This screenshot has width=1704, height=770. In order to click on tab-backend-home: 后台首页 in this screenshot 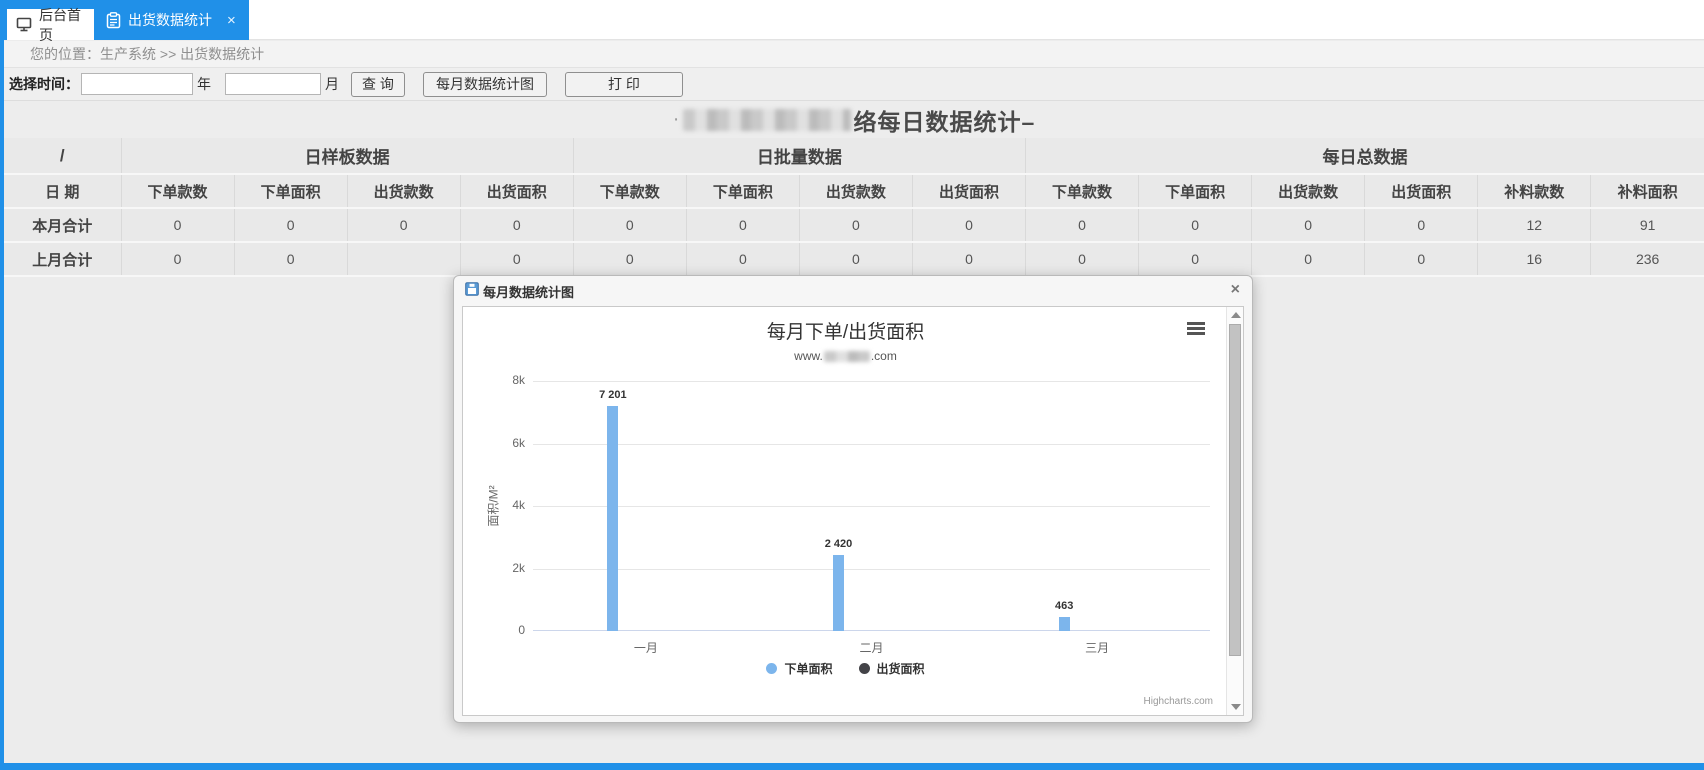, I will do `click(50, 25)`.